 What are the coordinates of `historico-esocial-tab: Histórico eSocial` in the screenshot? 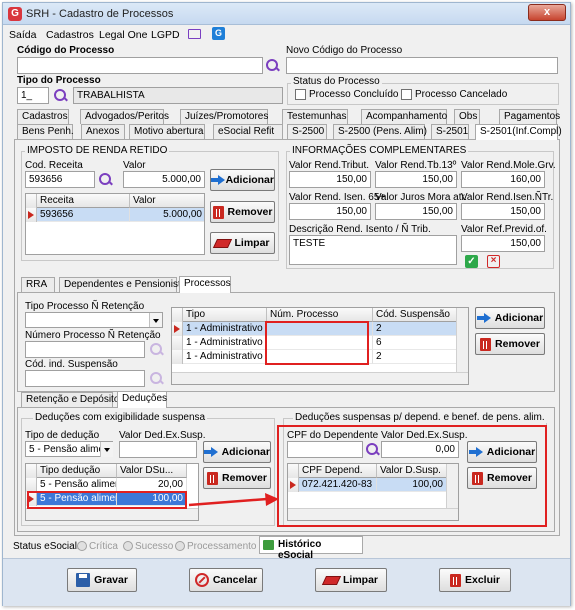 It's located at (311, 548).